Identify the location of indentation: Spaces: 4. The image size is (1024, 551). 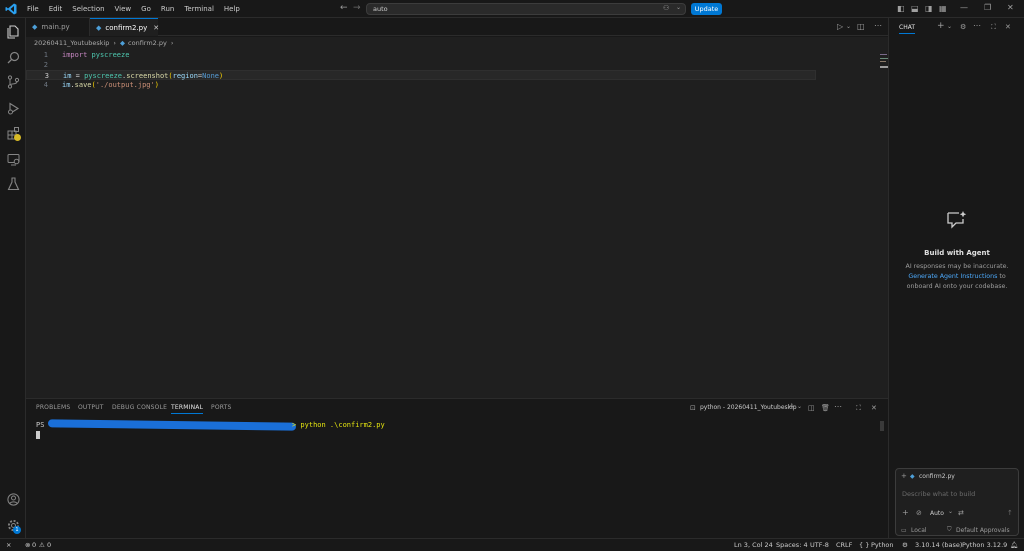
(792, 545).